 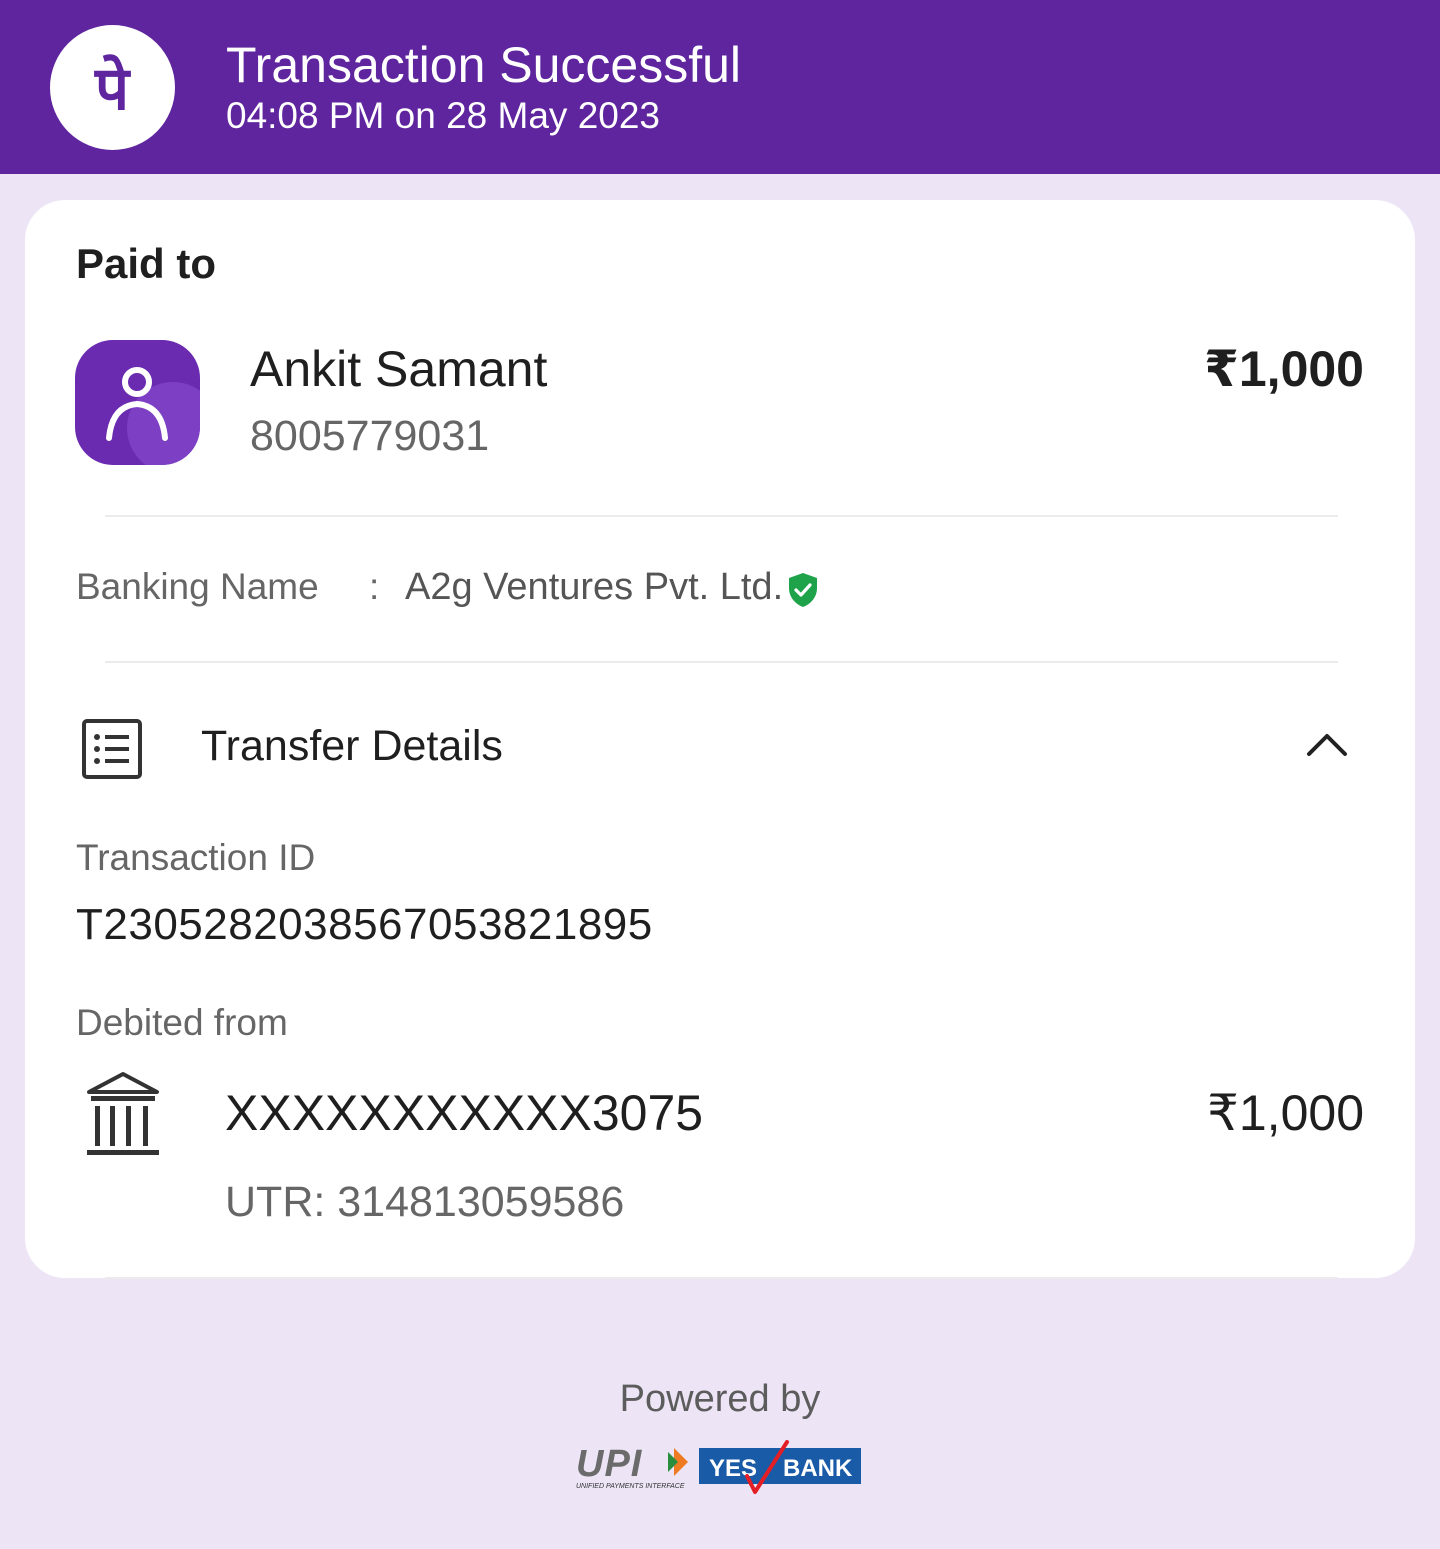 I want to click on banking-name-label: Banking Name, so click(x=197, y=586).